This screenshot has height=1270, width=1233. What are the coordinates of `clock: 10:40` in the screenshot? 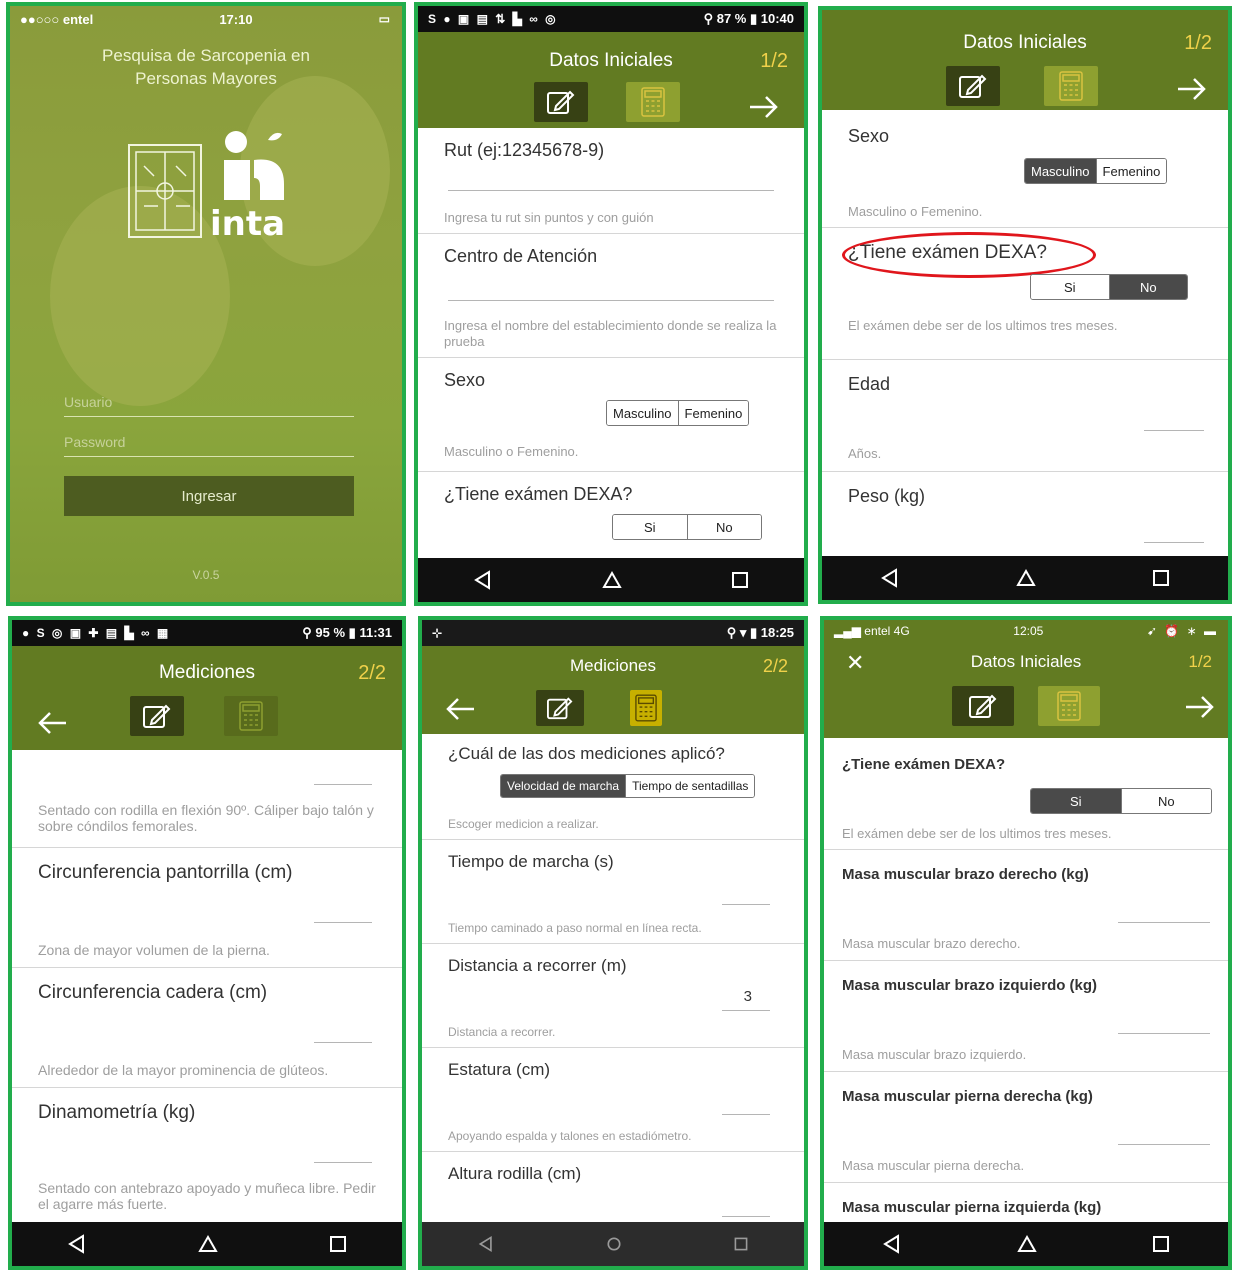 It's located at (777, 18).